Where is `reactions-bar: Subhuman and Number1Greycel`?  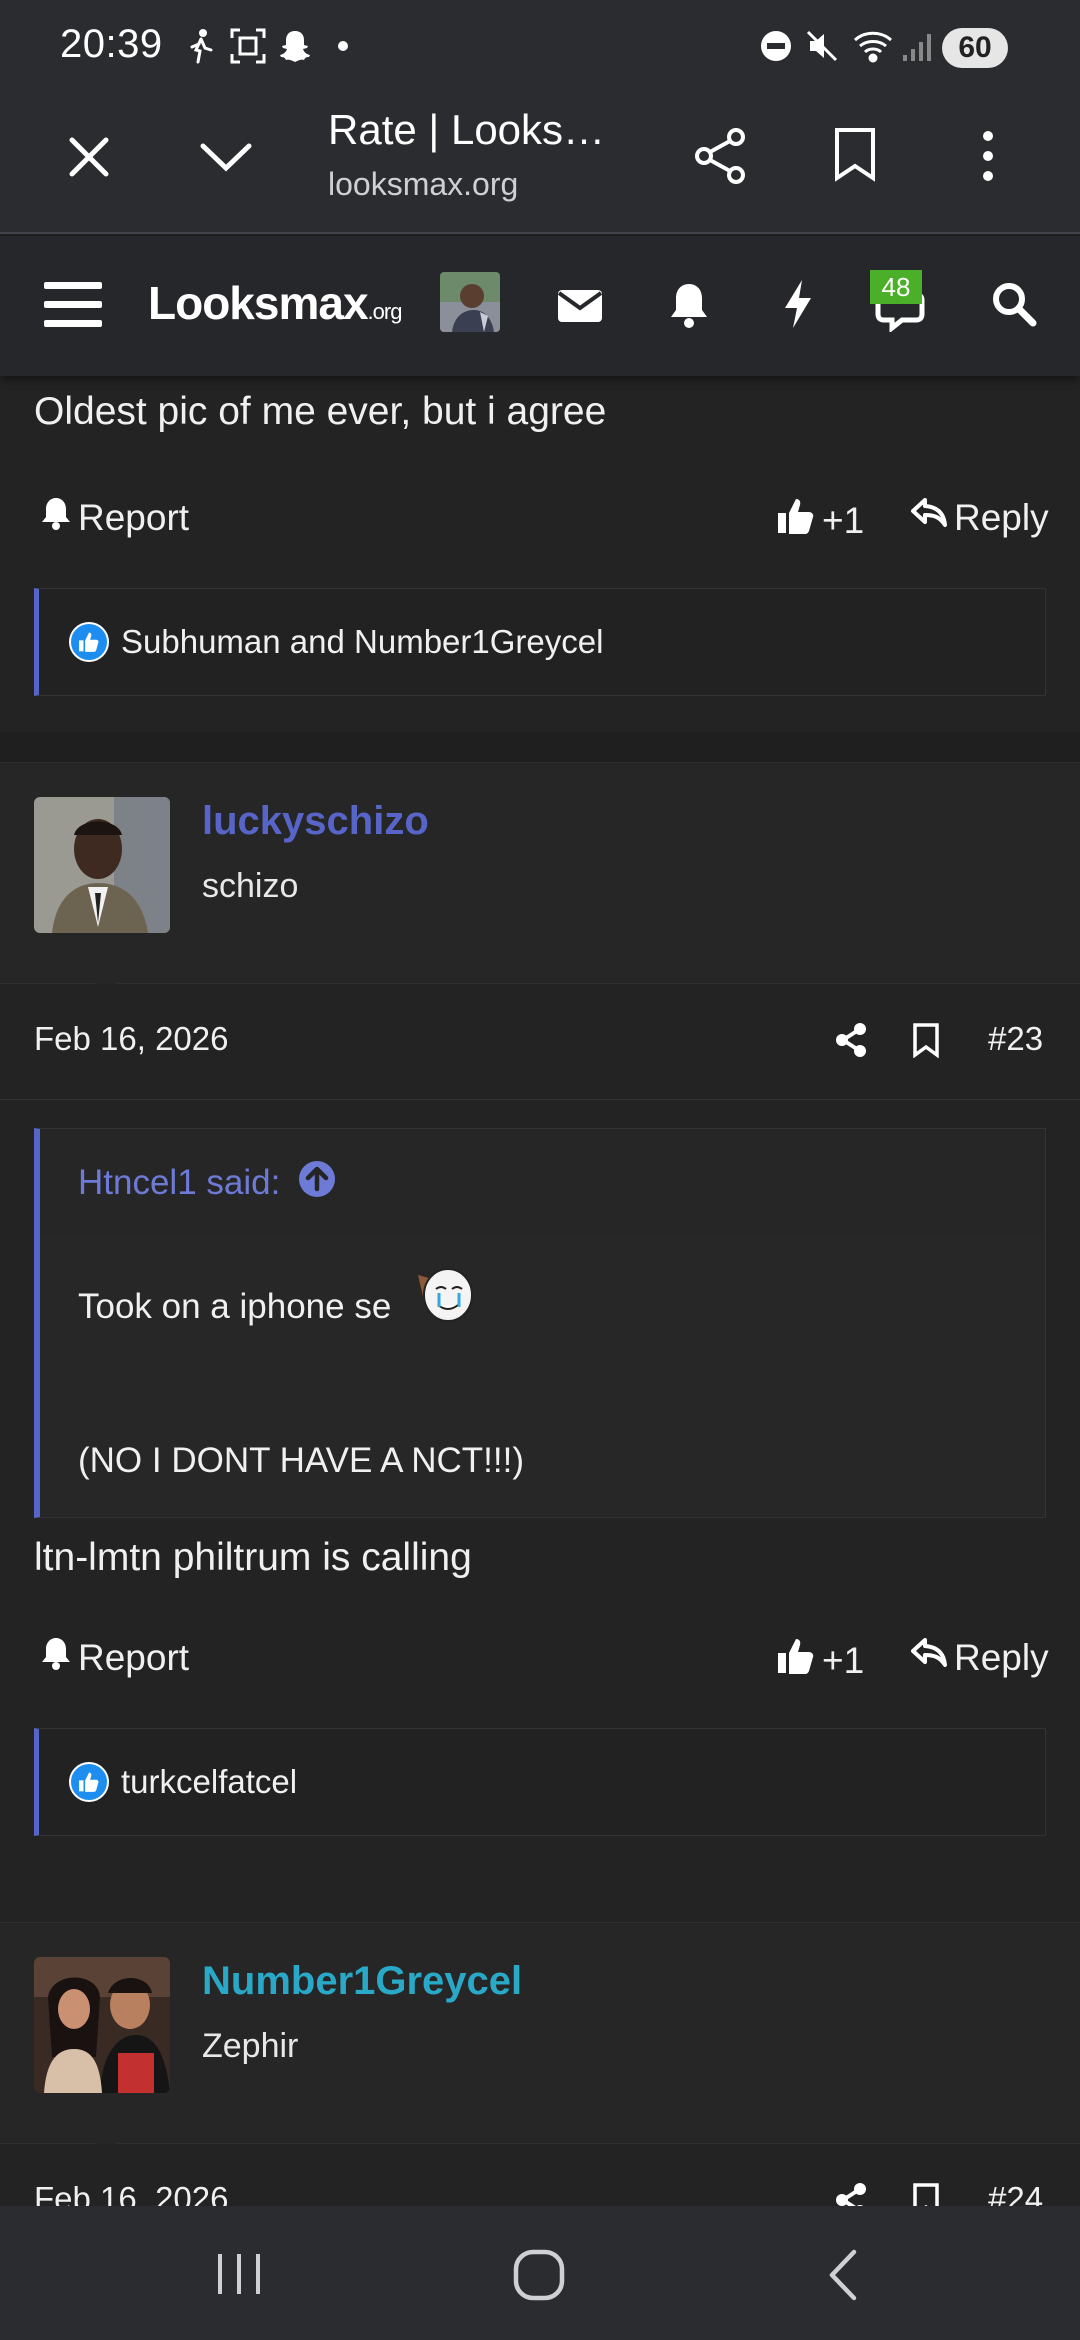
reactions-bar: Subhuman and Number1Greycel is located at coordinates (540, 642).